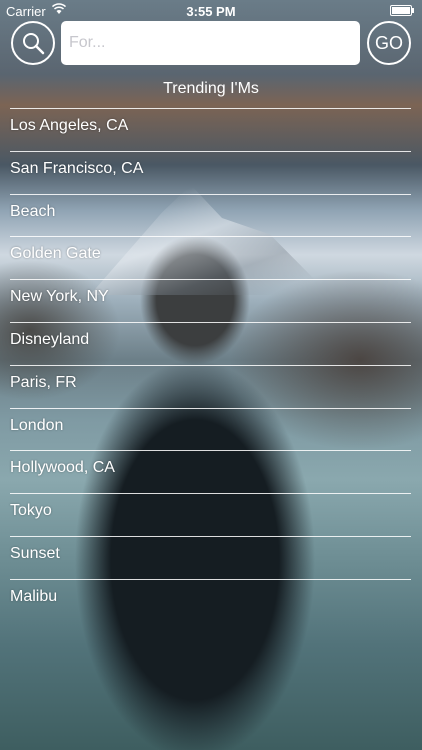 Image resolution: width=422 pixels, height=750 pixels. Describe the element at coordinates (59, 297) in the screenshot. I see `trending-item-label: New York, NY` at that location.